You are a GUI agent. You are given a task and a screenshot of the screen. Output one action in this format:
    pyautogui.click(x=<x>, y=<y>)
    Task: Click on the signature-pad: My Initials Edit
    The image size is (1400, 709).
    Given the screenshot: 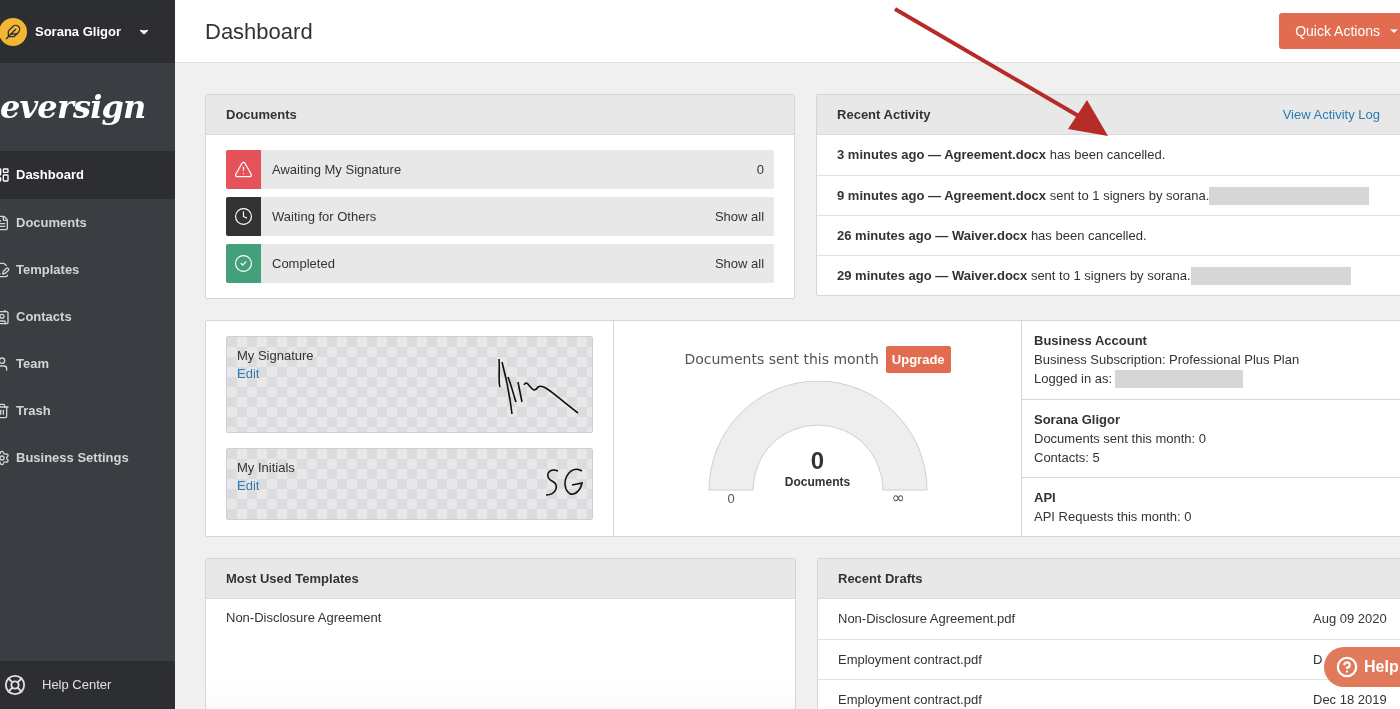 What is the action you would take?
    pyautogui.click(x=409, y=484)
    